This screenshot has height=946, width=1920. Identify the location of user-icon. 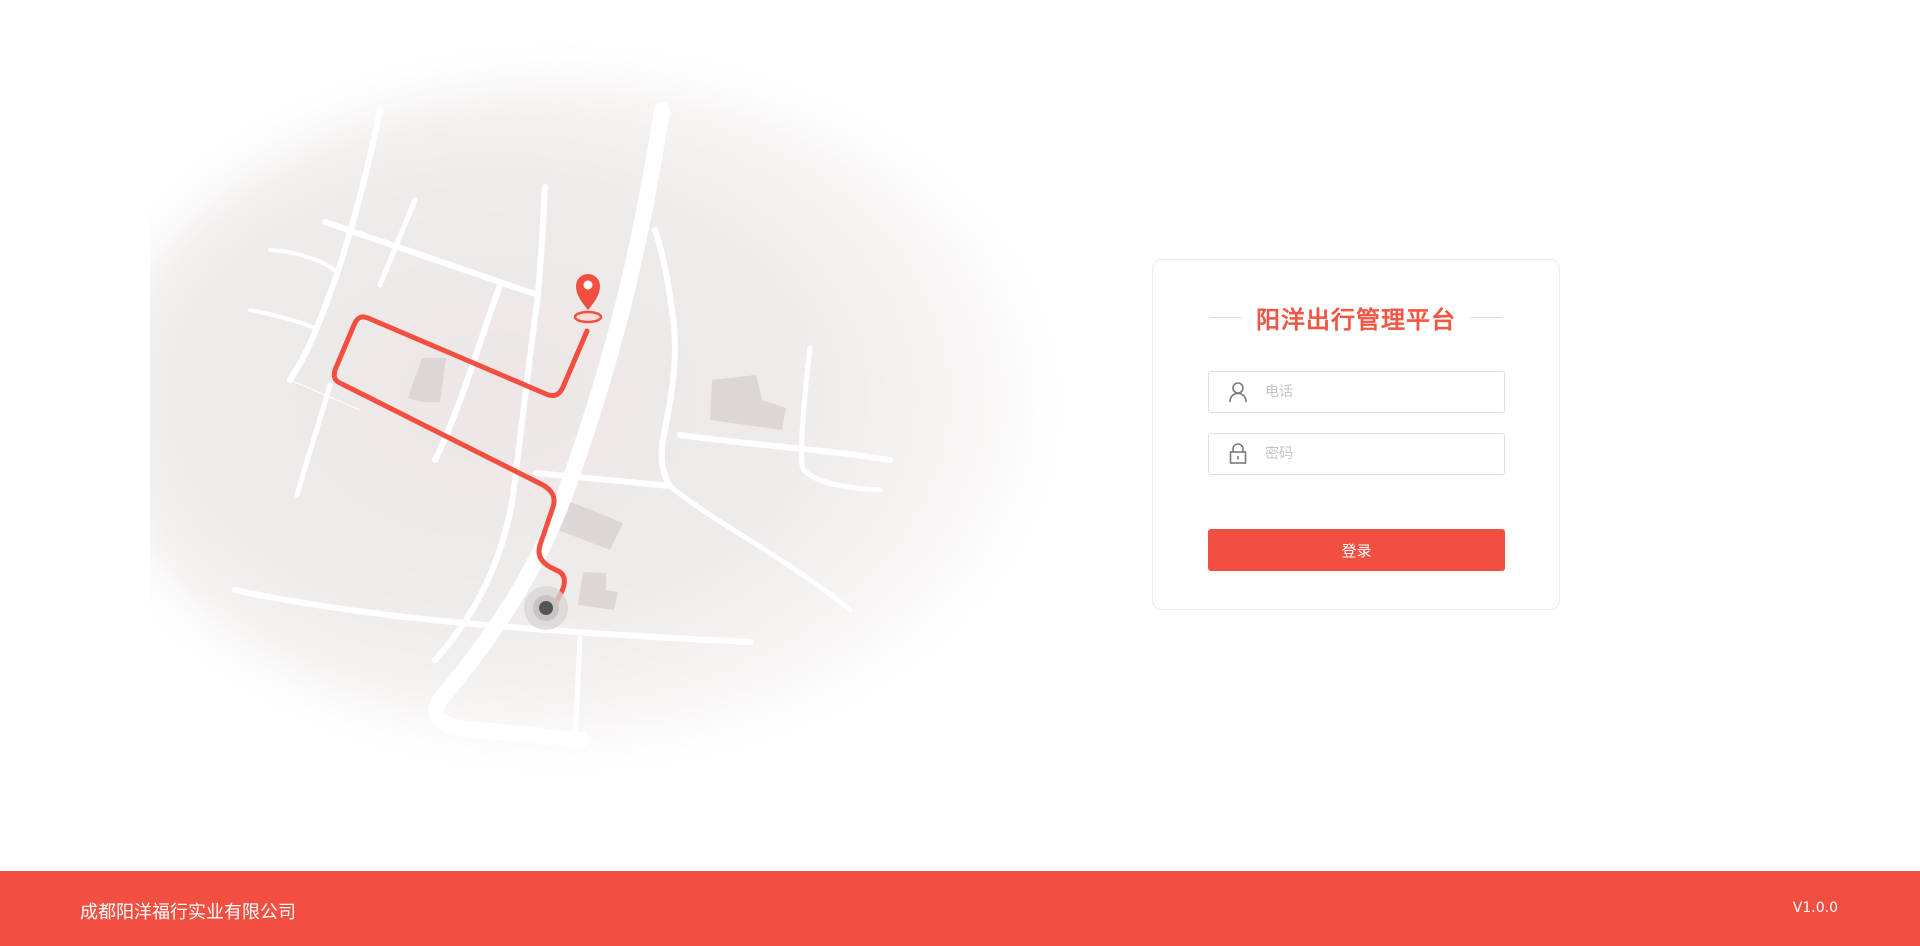
(1238, 392).